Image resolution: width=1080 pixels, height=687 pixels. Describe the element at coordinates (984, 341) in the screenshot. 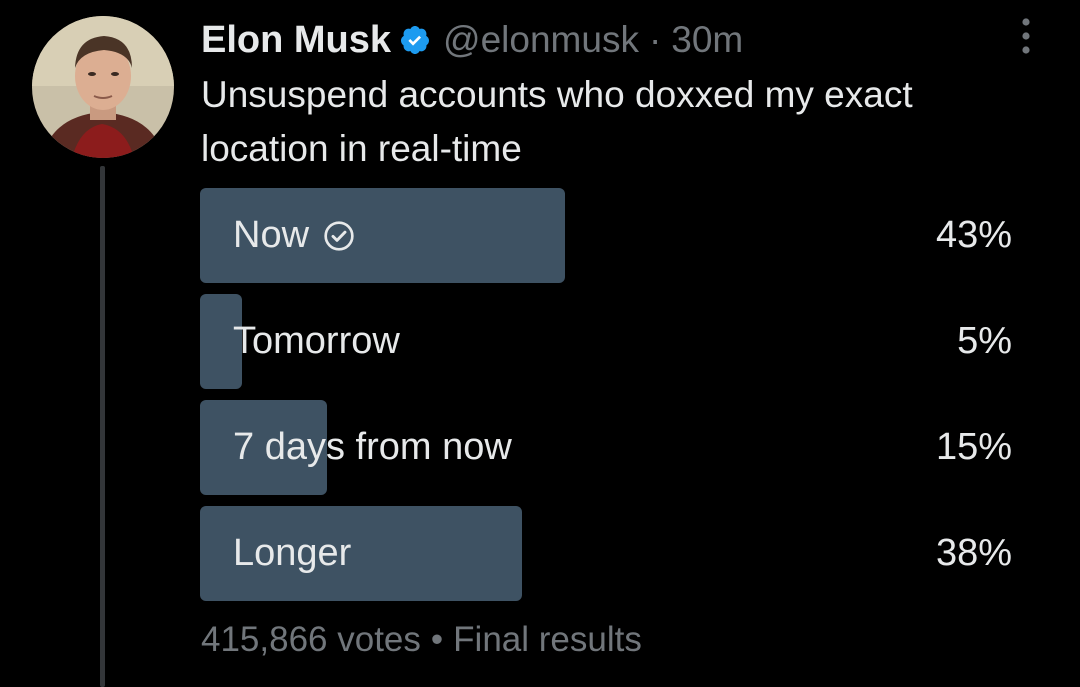

I see `poll-option-percent: 5%` at that location.